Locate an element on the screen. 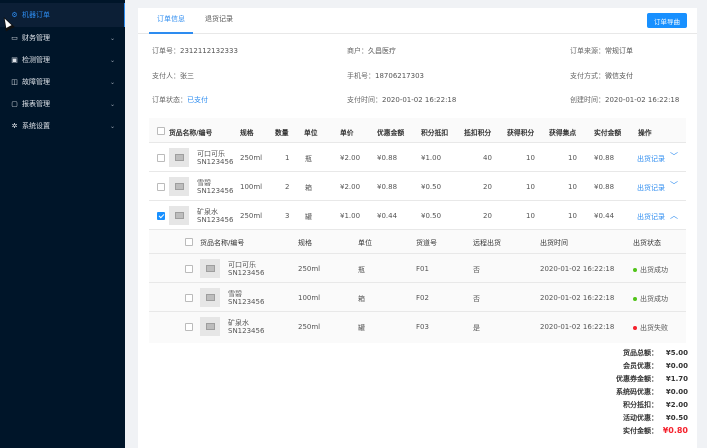  col-header: 优惠金额 is located at coordinates (391, 133).